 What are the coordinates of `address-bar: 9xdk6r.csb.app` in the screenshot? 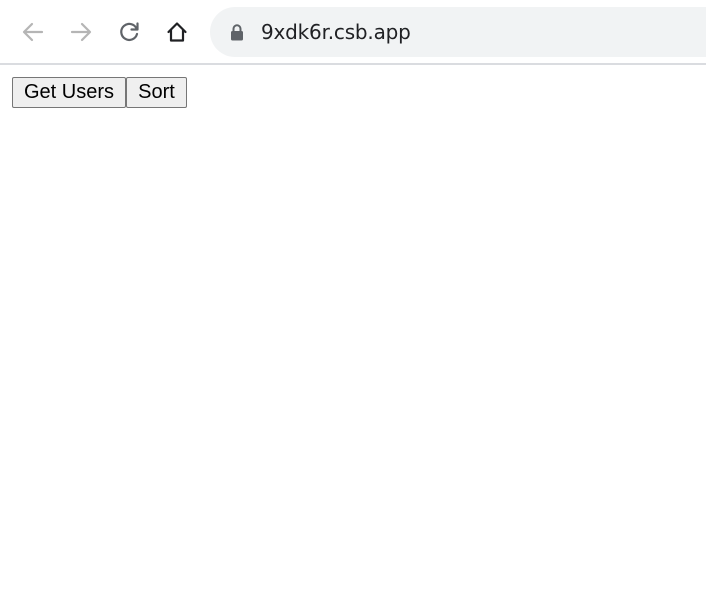 It's located at (458, 32).